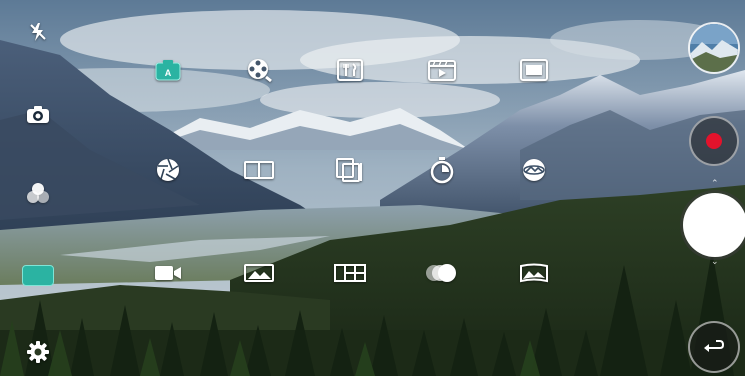 This screenshot has width=745, height=376. I want to click on mode-frame, so click(534, 85).